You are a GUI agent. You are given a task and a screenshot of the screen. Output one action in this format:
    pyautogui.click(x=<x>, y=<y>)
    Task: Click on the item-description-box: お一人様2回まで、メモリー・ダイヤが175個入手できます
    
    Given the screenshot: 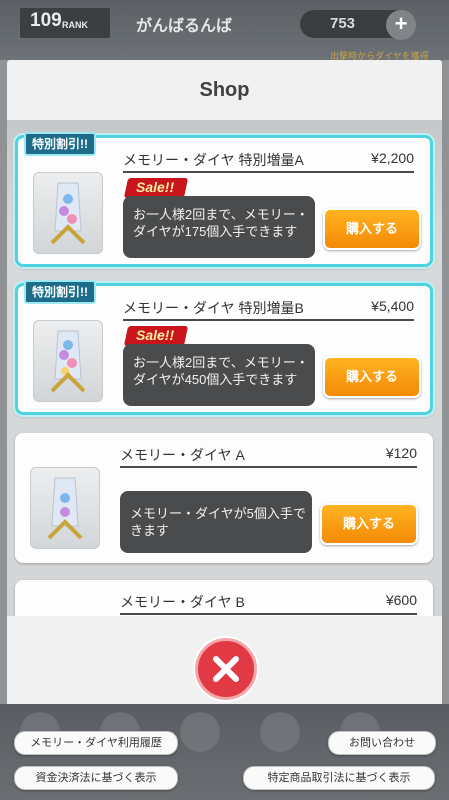 What is the action you would take?
    pyautogui.click(x=219, y=227)
    